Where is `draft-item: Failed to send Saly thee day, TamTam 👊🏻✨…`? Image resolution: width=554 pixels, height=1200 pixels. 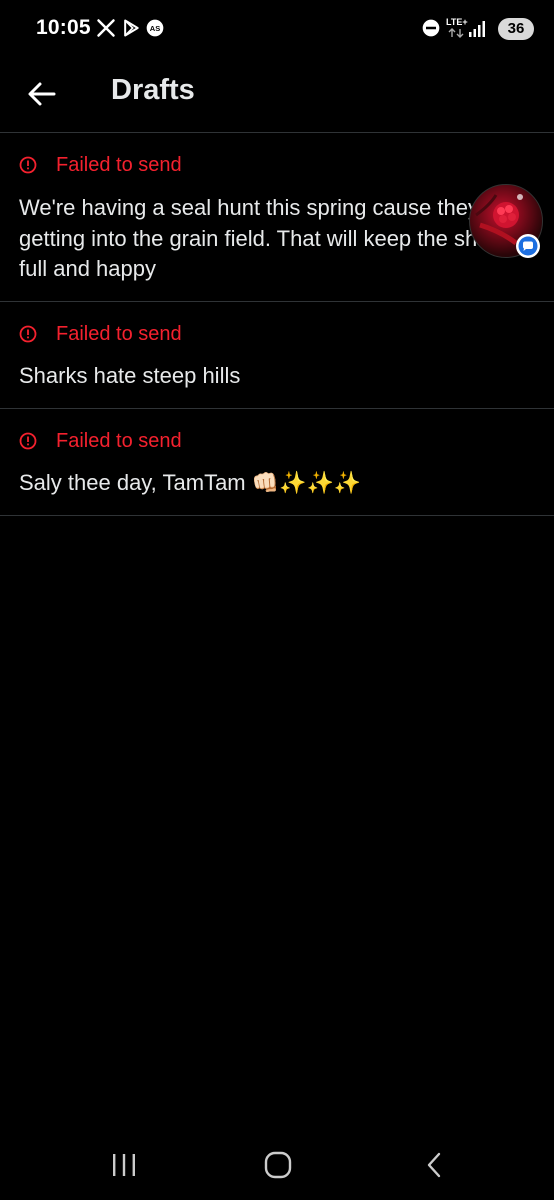 draft-item: Failed to send Saly thee day, TamTam 👊🏻✨… is located at coordinates (277, 462).